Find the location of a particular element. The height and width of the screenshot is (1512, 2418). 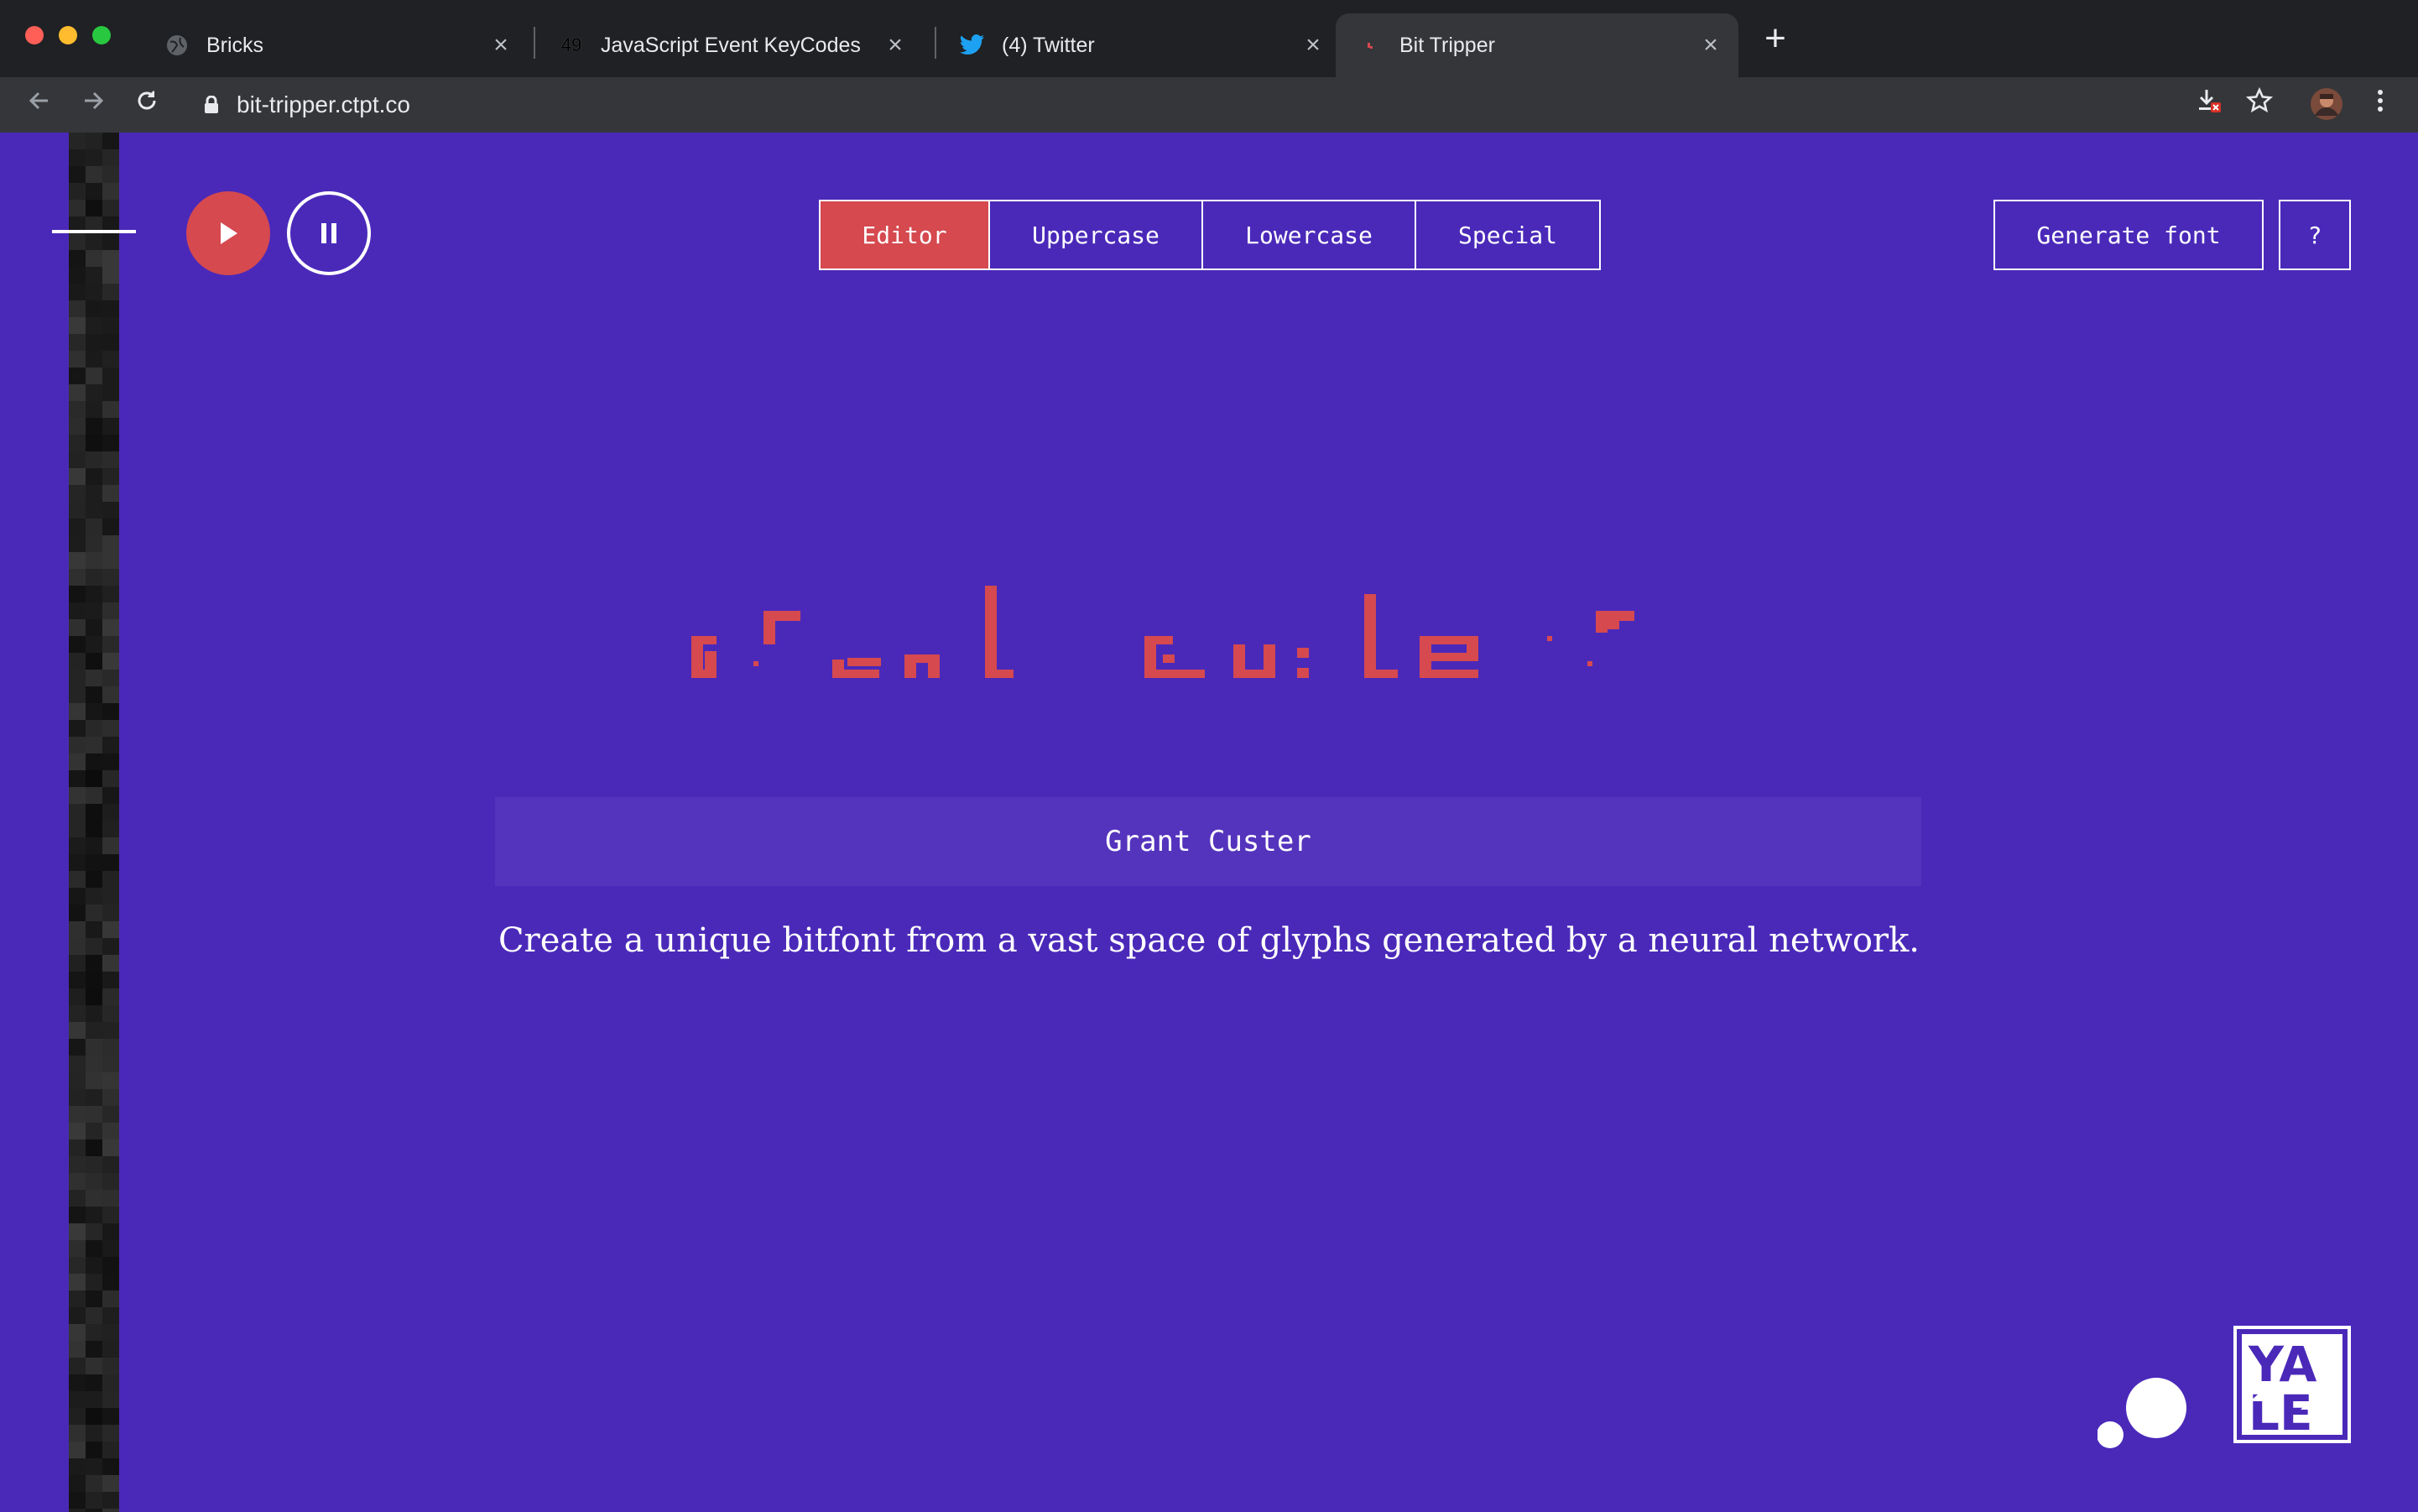

play-icon is located at coordinates (229, 233).